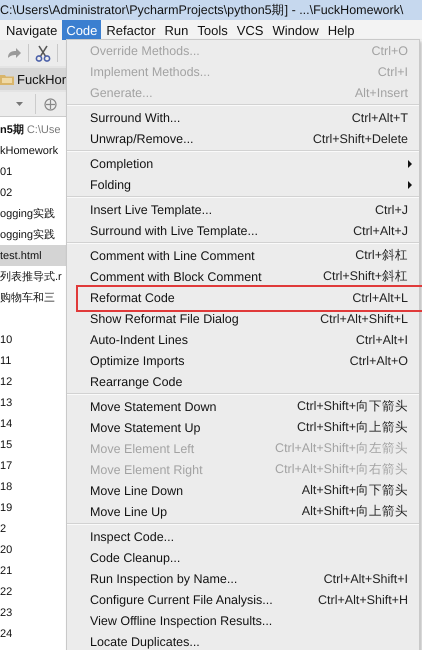  What do you see at coordinates (33, 339) in the screenshot?
I see `tree-item: 10` at bounding box center [33, 339].